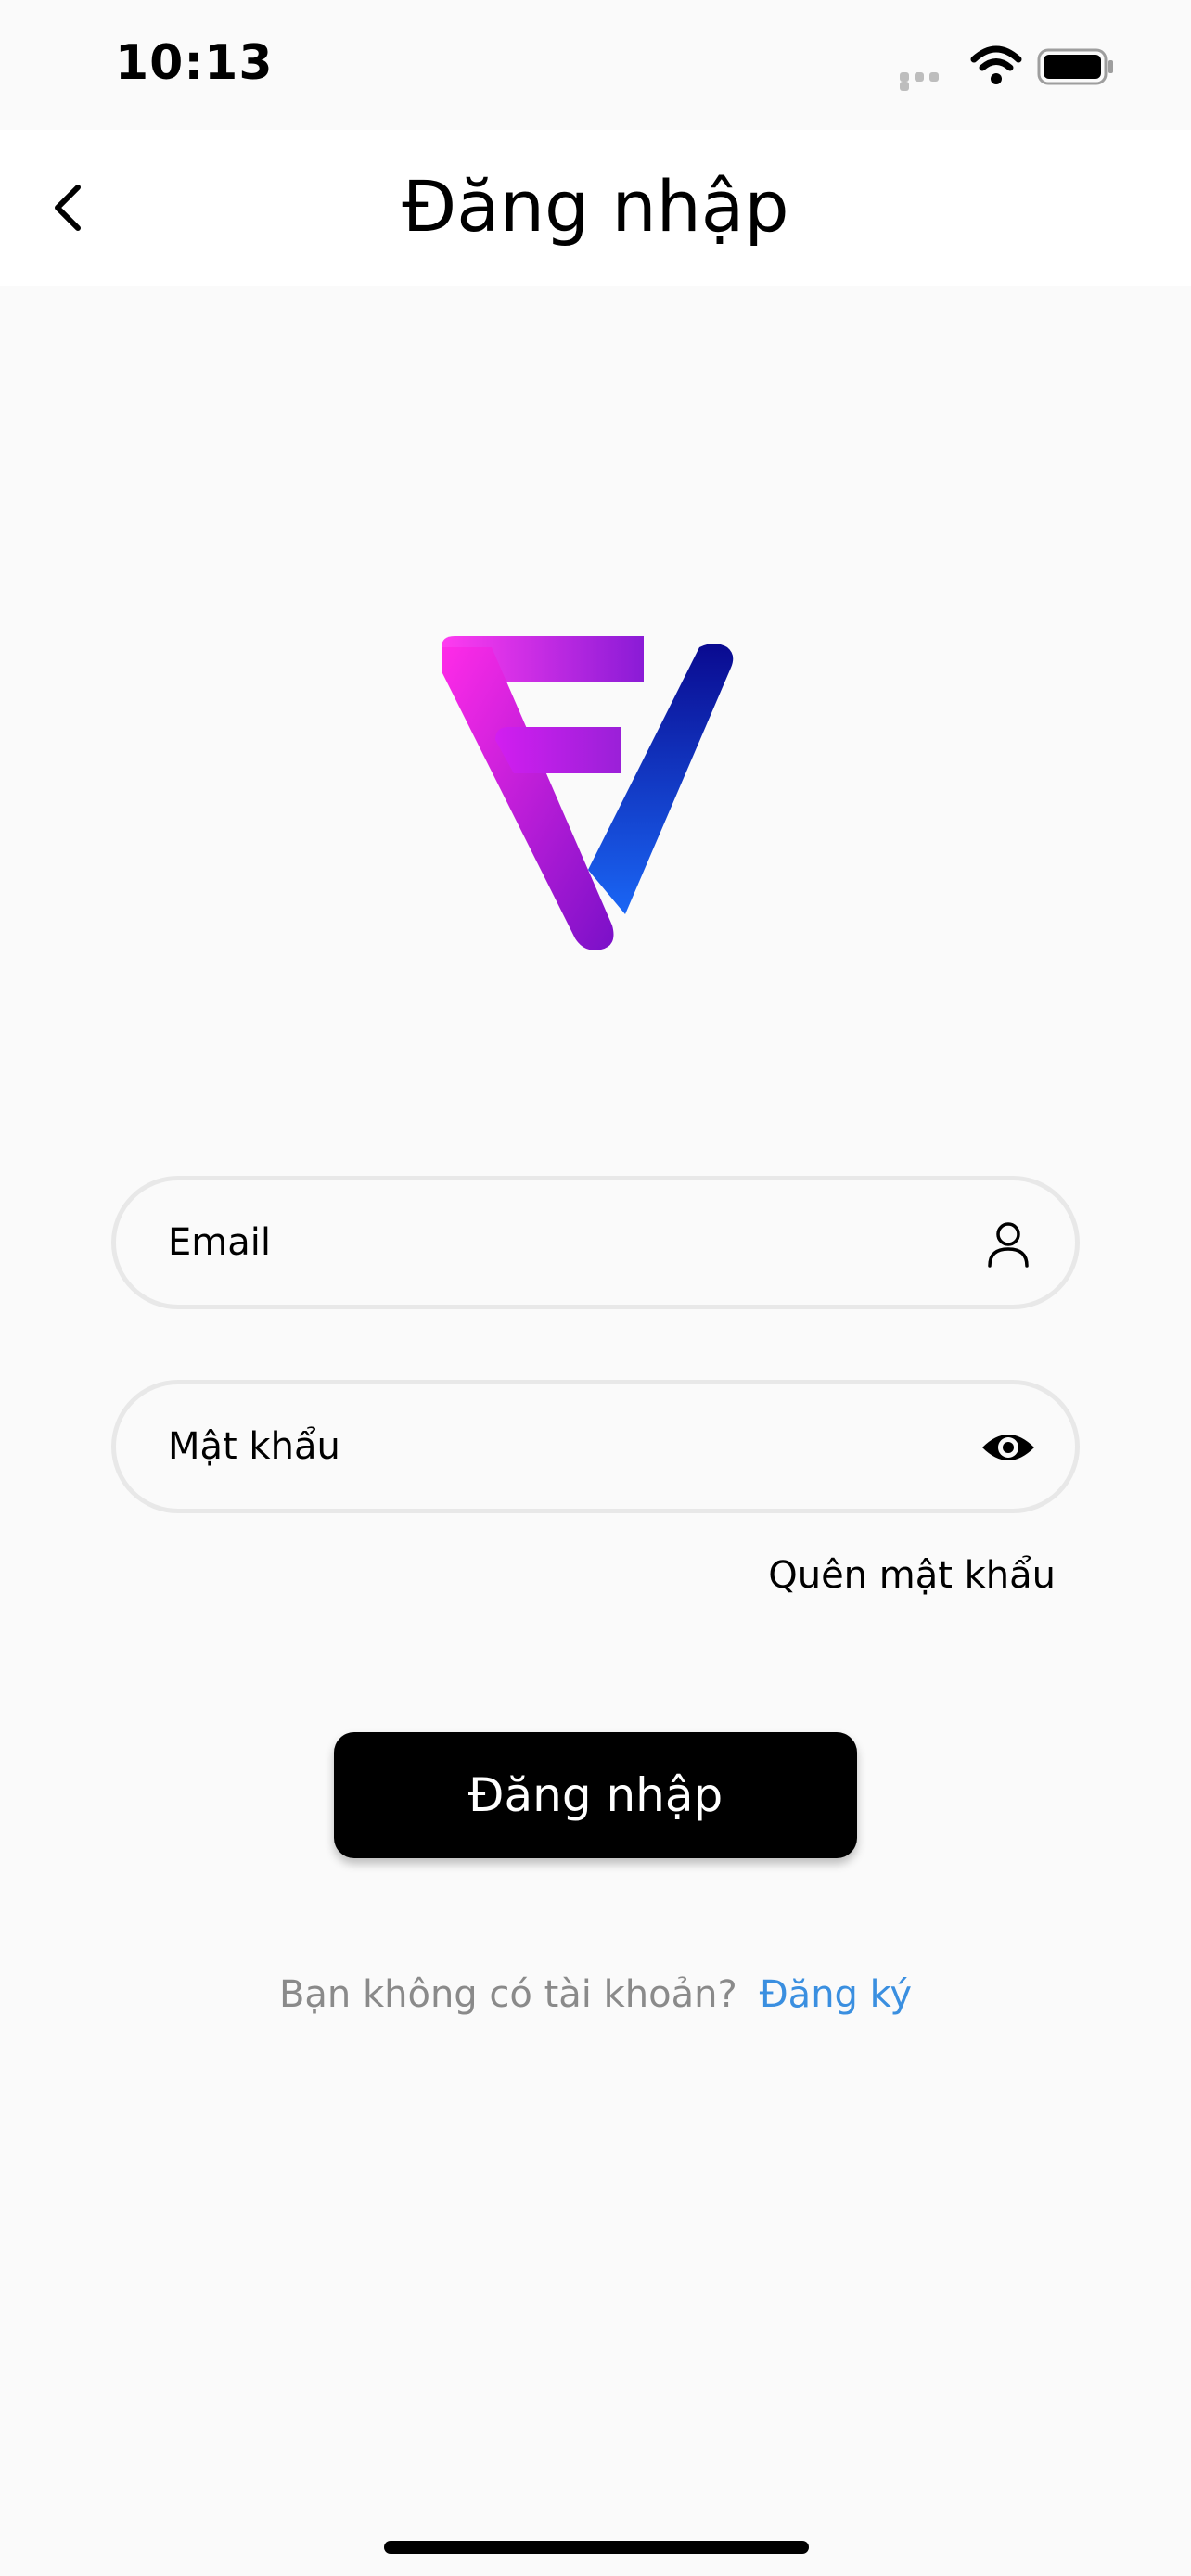  I want to click on eye-icon, so click(1008, 1447).